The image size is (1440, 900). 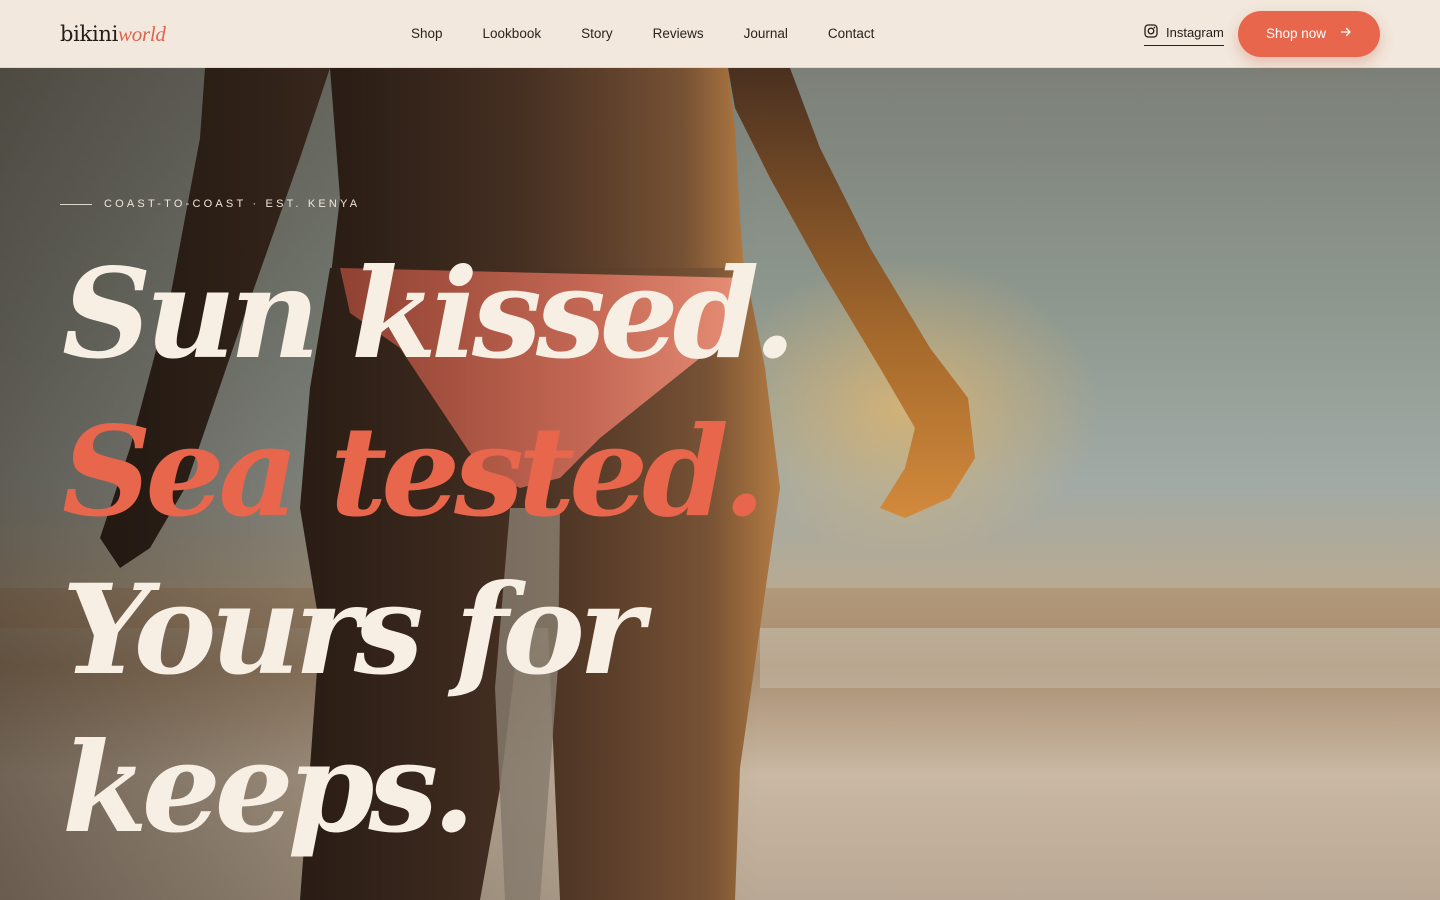 I want to click on headline-line-2: Sea tested., so click(x=414, y=472).